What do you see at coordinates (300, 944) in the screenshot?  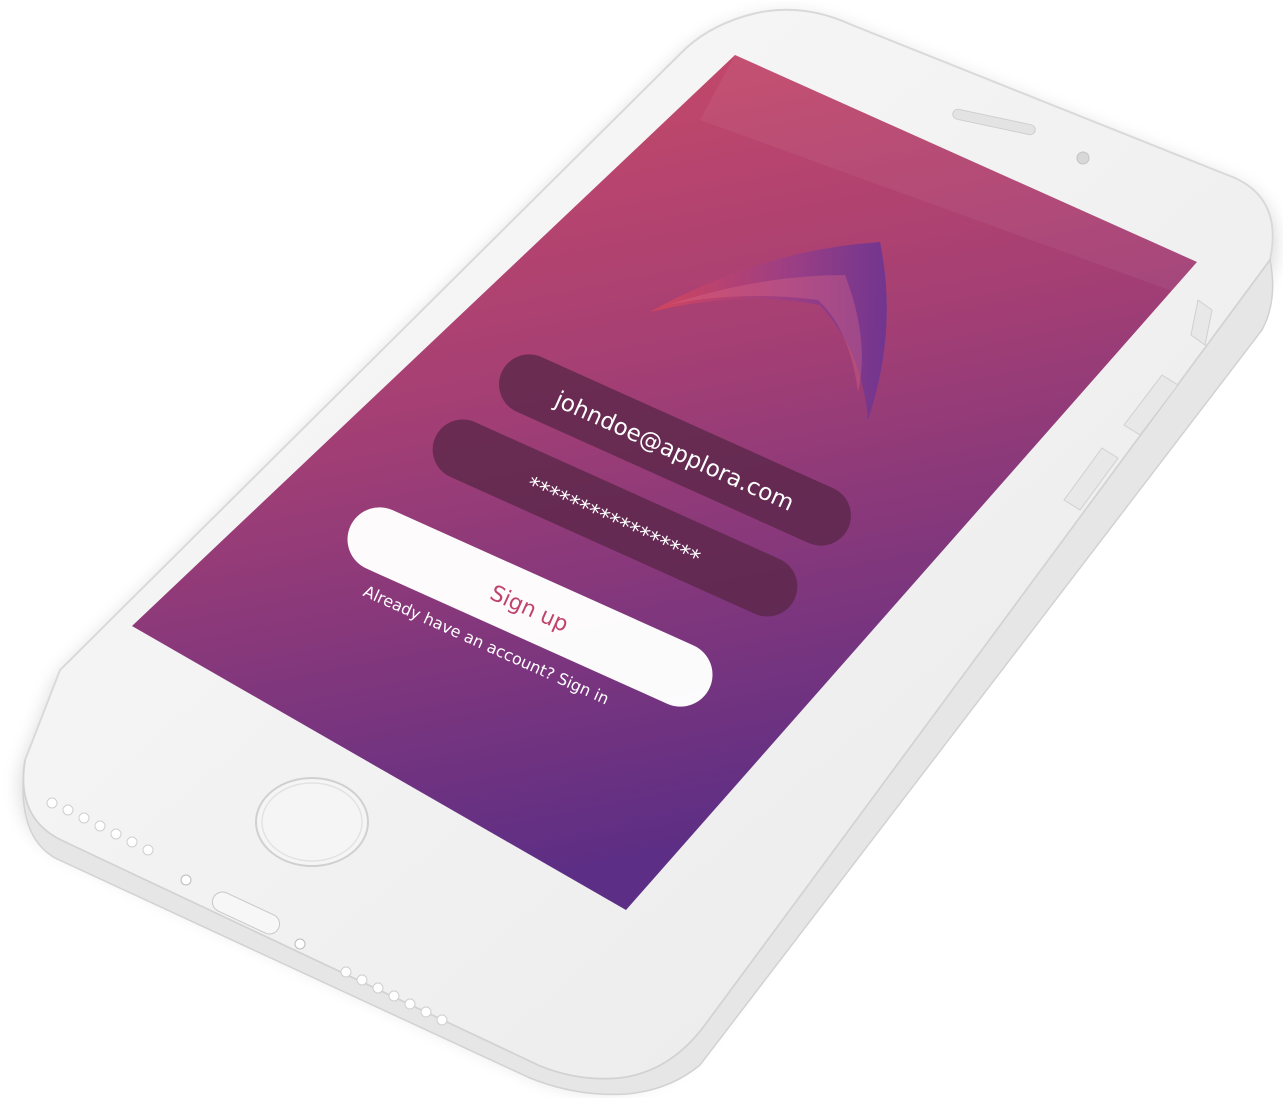 I see `screw-icon-right` at bounding box center [300, 944].